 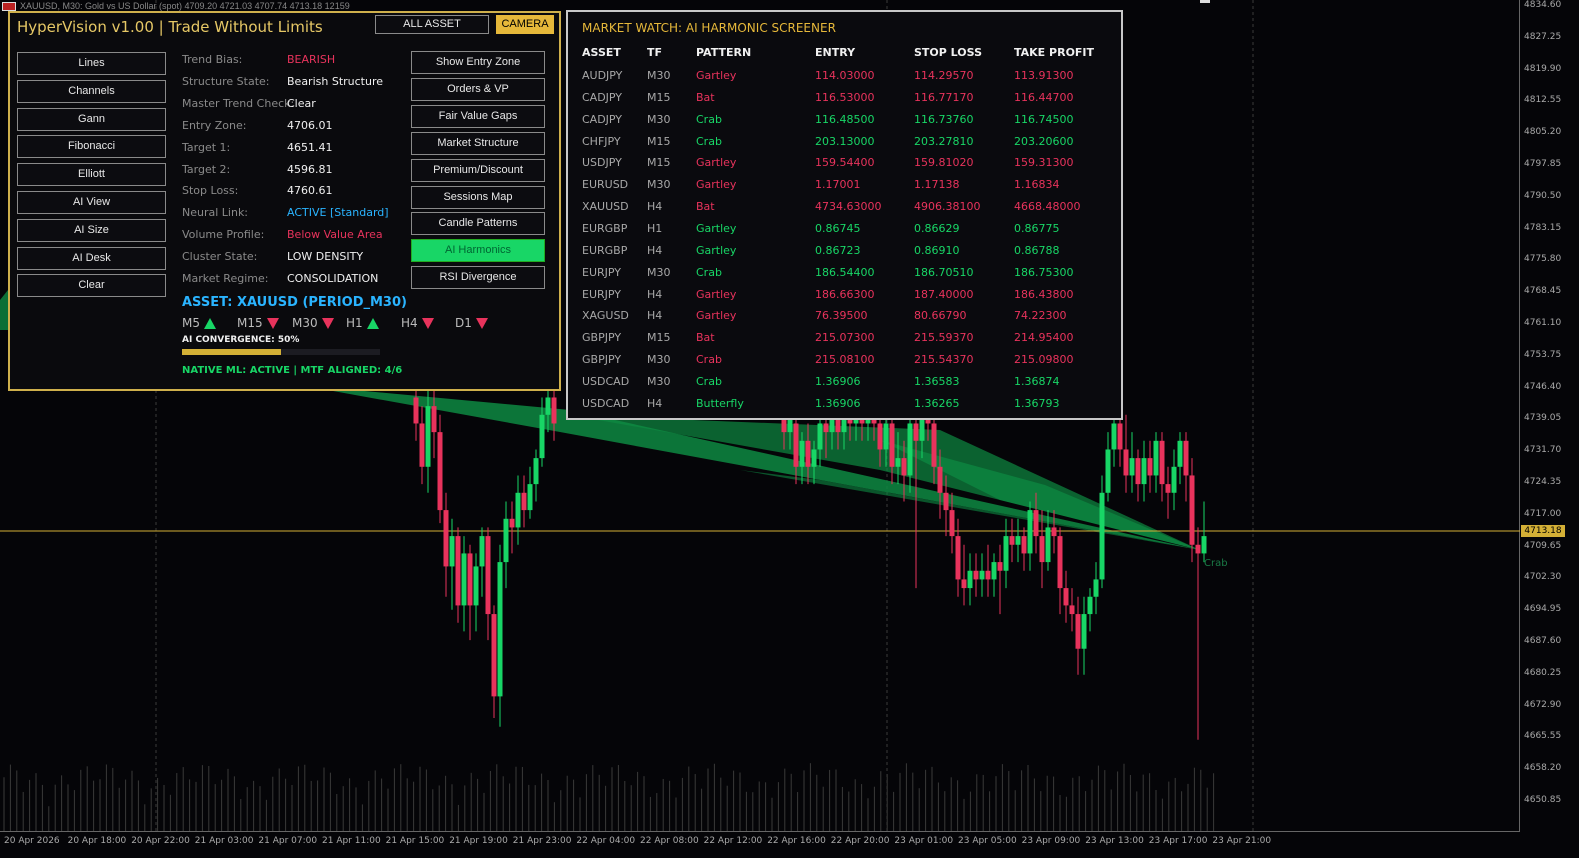 I want to click on table-cell: 215.54370, so click(x=944, y=360).